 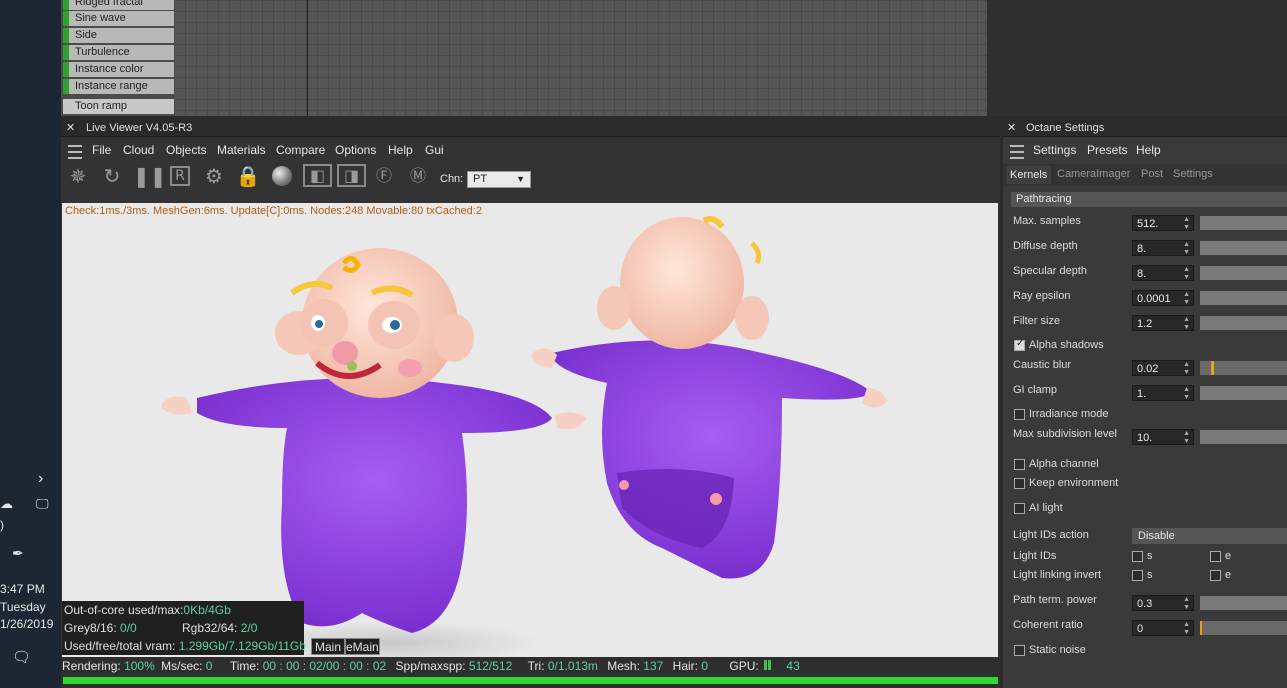 I want to click on material-ball-icon, so click(x=282, y=176).